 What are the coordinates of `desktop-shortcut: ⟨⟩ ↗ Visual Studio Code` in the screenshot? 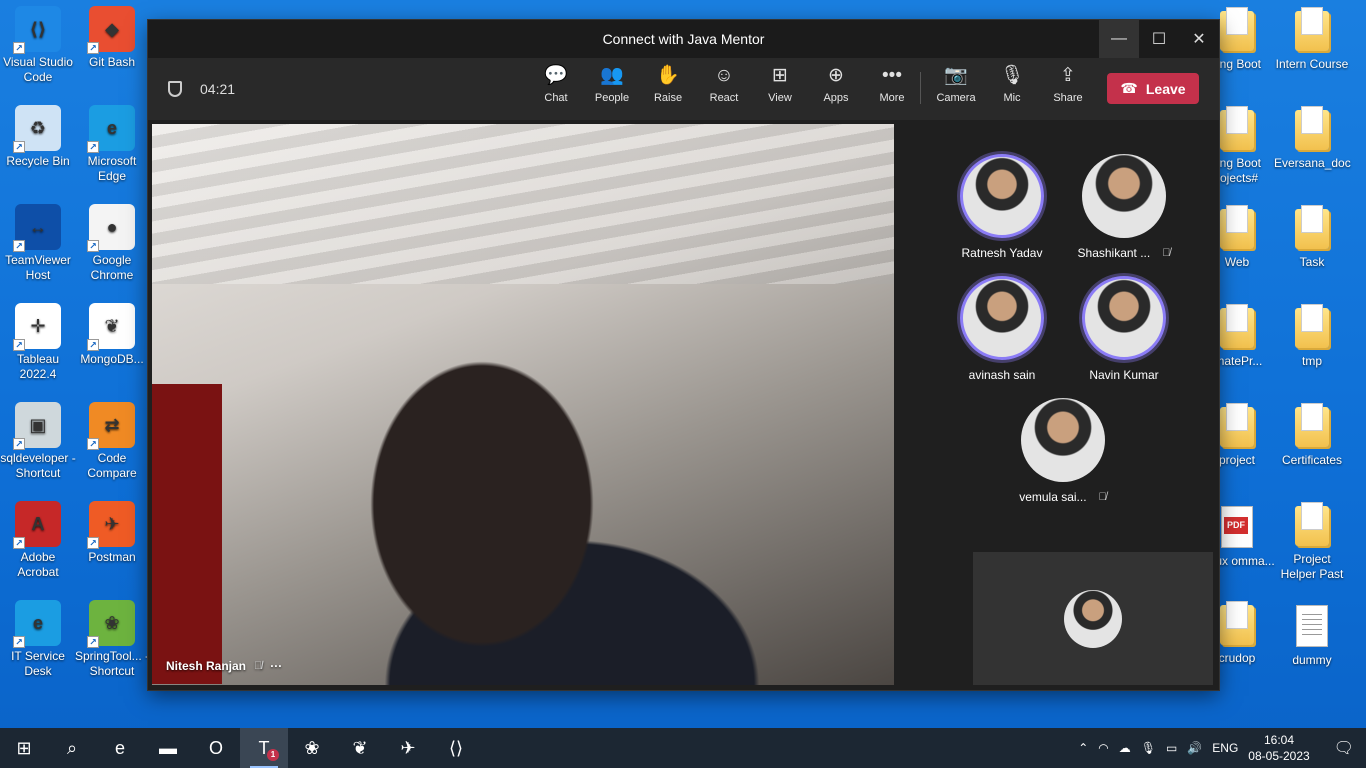 It's located at (38, 45).